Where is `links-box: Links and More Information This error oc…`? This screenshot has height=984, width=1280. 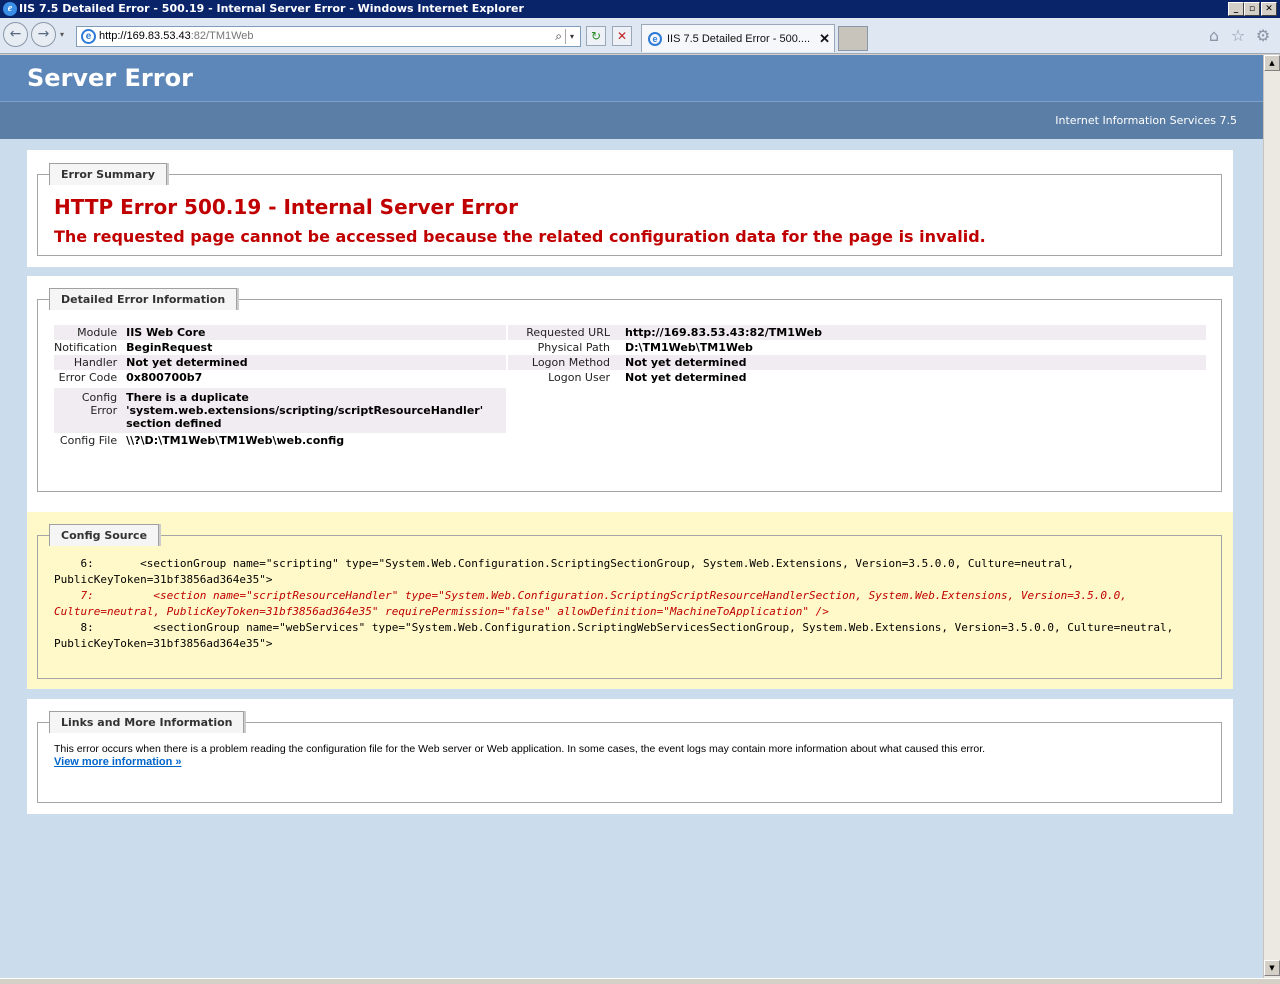 links-box: Links and More Information This error oc… is located at coordinates (629, 757).